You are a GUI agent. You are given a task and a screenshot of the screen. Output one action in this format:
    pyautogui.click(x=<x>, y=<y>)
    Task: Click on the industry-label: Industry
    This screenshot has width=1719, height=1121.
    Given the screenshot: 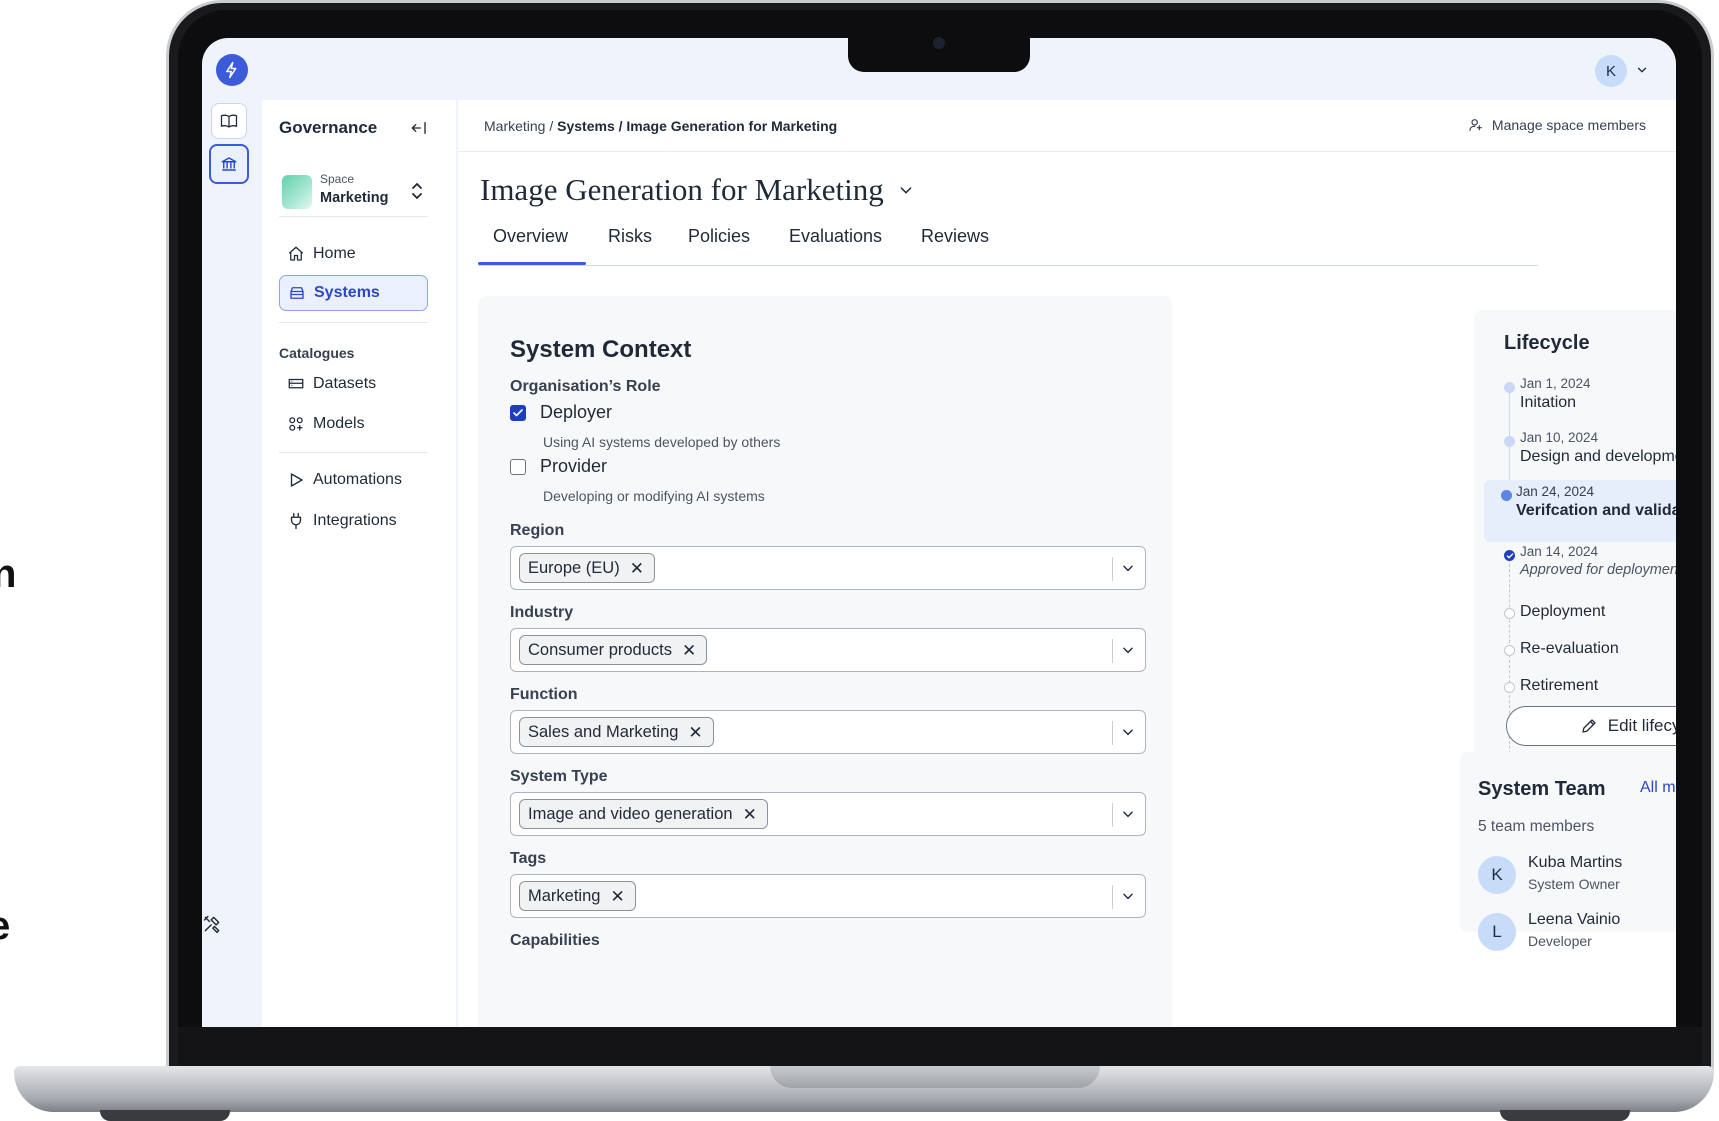 What is the action you would take?
    pyautogui.click(x=542, y=612)
    